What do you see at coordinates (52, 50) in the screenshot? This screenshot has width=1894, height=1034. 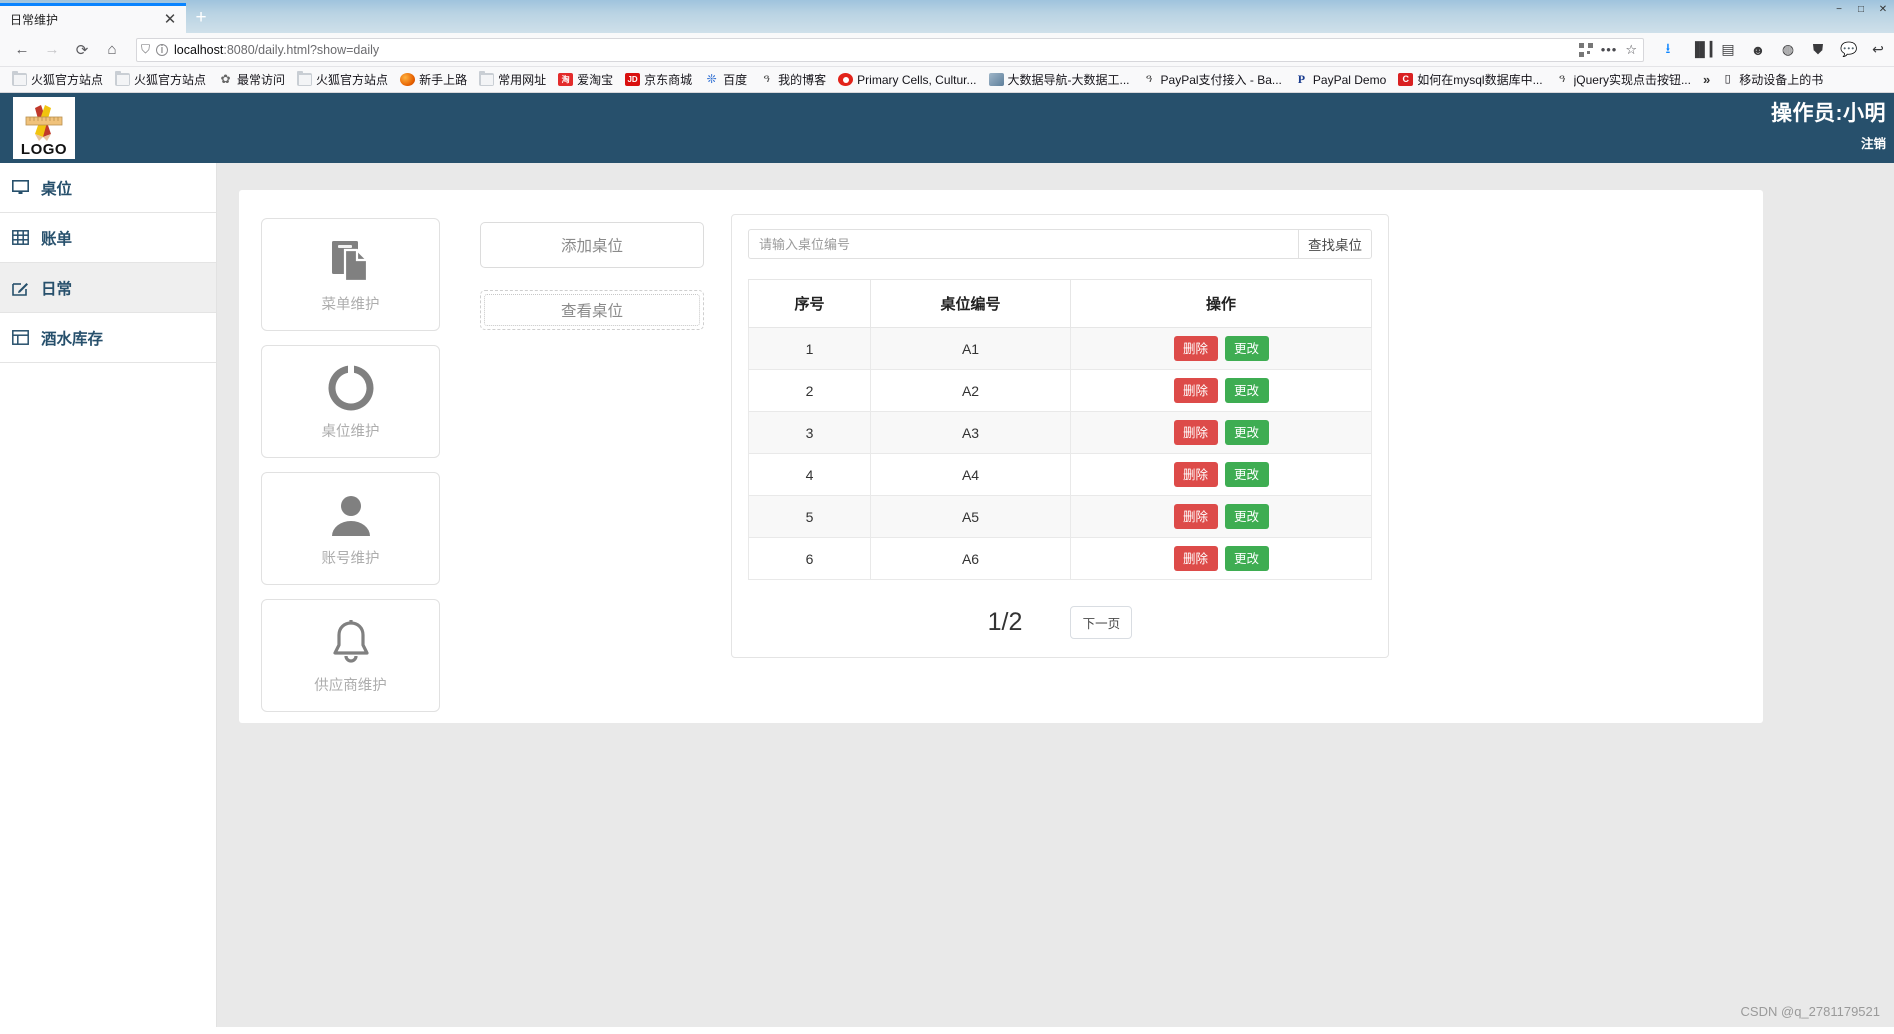 I see `forward-icon: →` at bounding box center [52, 50].